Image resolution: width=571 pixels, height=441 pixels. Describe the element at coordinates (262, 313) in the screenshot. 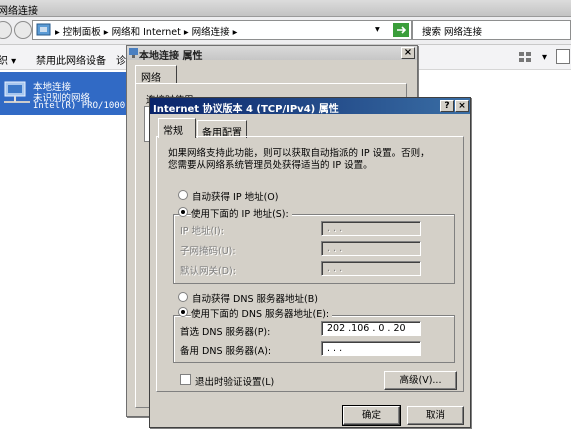

I see `dns-manual-label: 使用下面的 DNS 服务器地址(E):` at that location.